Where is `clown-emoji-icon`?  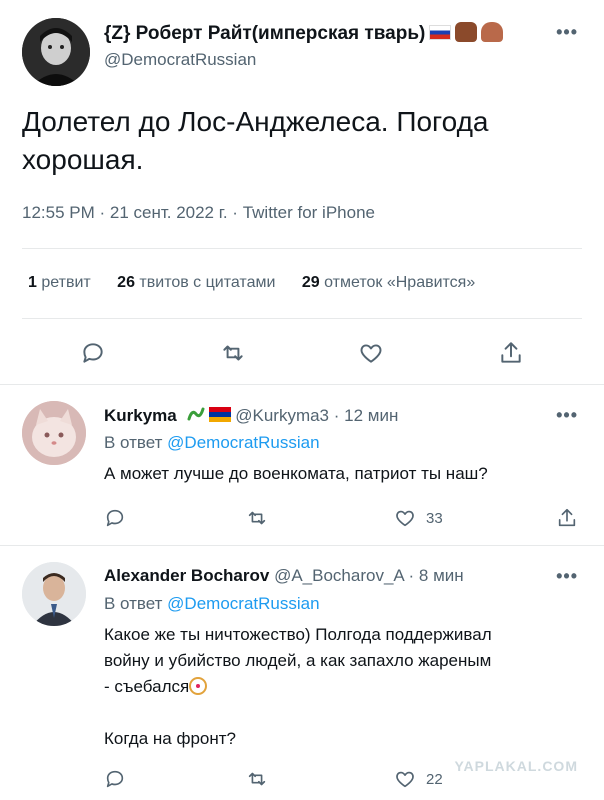
clown-emoji-icon is located at coordinates (198, 686).